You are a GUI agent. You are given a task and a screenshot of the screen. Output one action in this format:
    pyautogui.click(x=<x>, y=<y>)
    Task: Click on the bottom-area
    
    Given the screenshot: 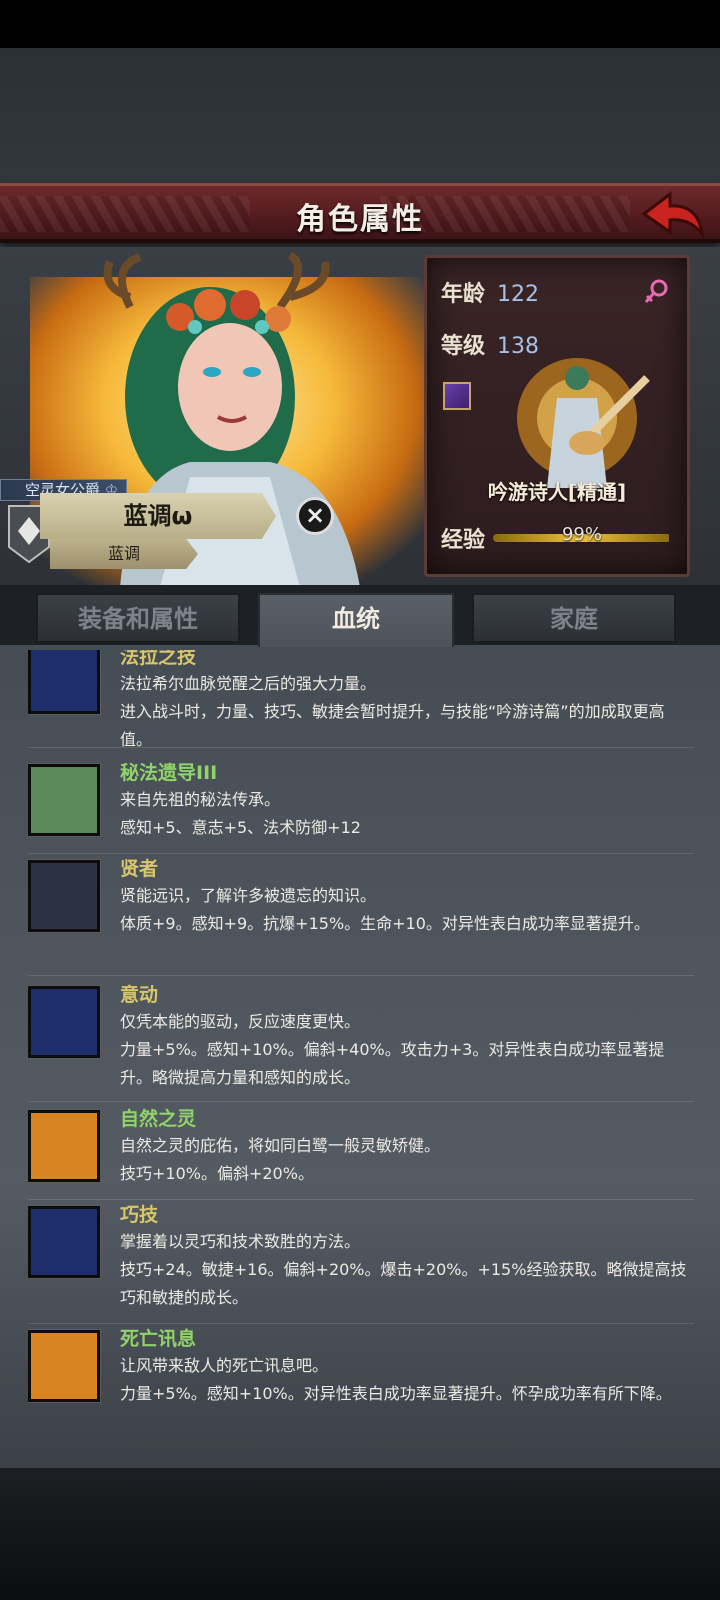 What is the action you would take?
    pyautogui.click(x=360, y=1534)
    